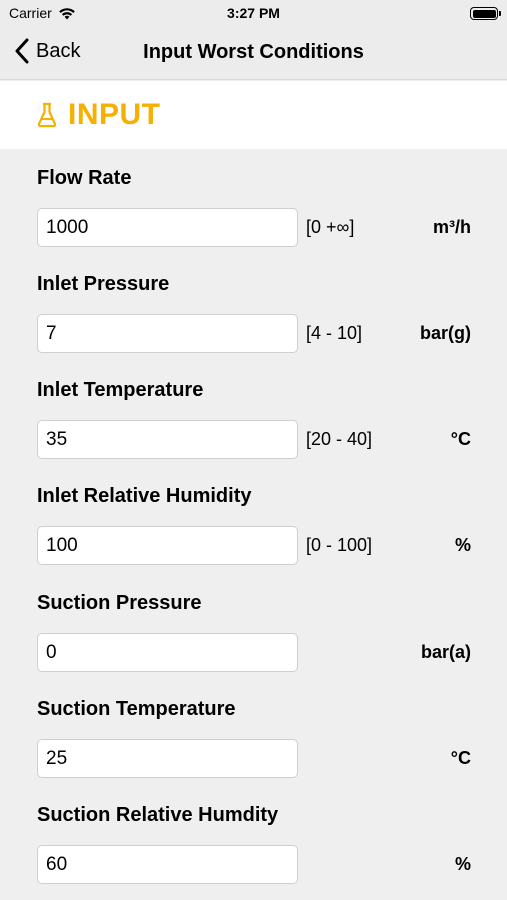 The width and height of the screenshot is (507, 900). Describe the element at coordinates (167, 652) in the screenshot. I see `suction-pressure-input` at that location.